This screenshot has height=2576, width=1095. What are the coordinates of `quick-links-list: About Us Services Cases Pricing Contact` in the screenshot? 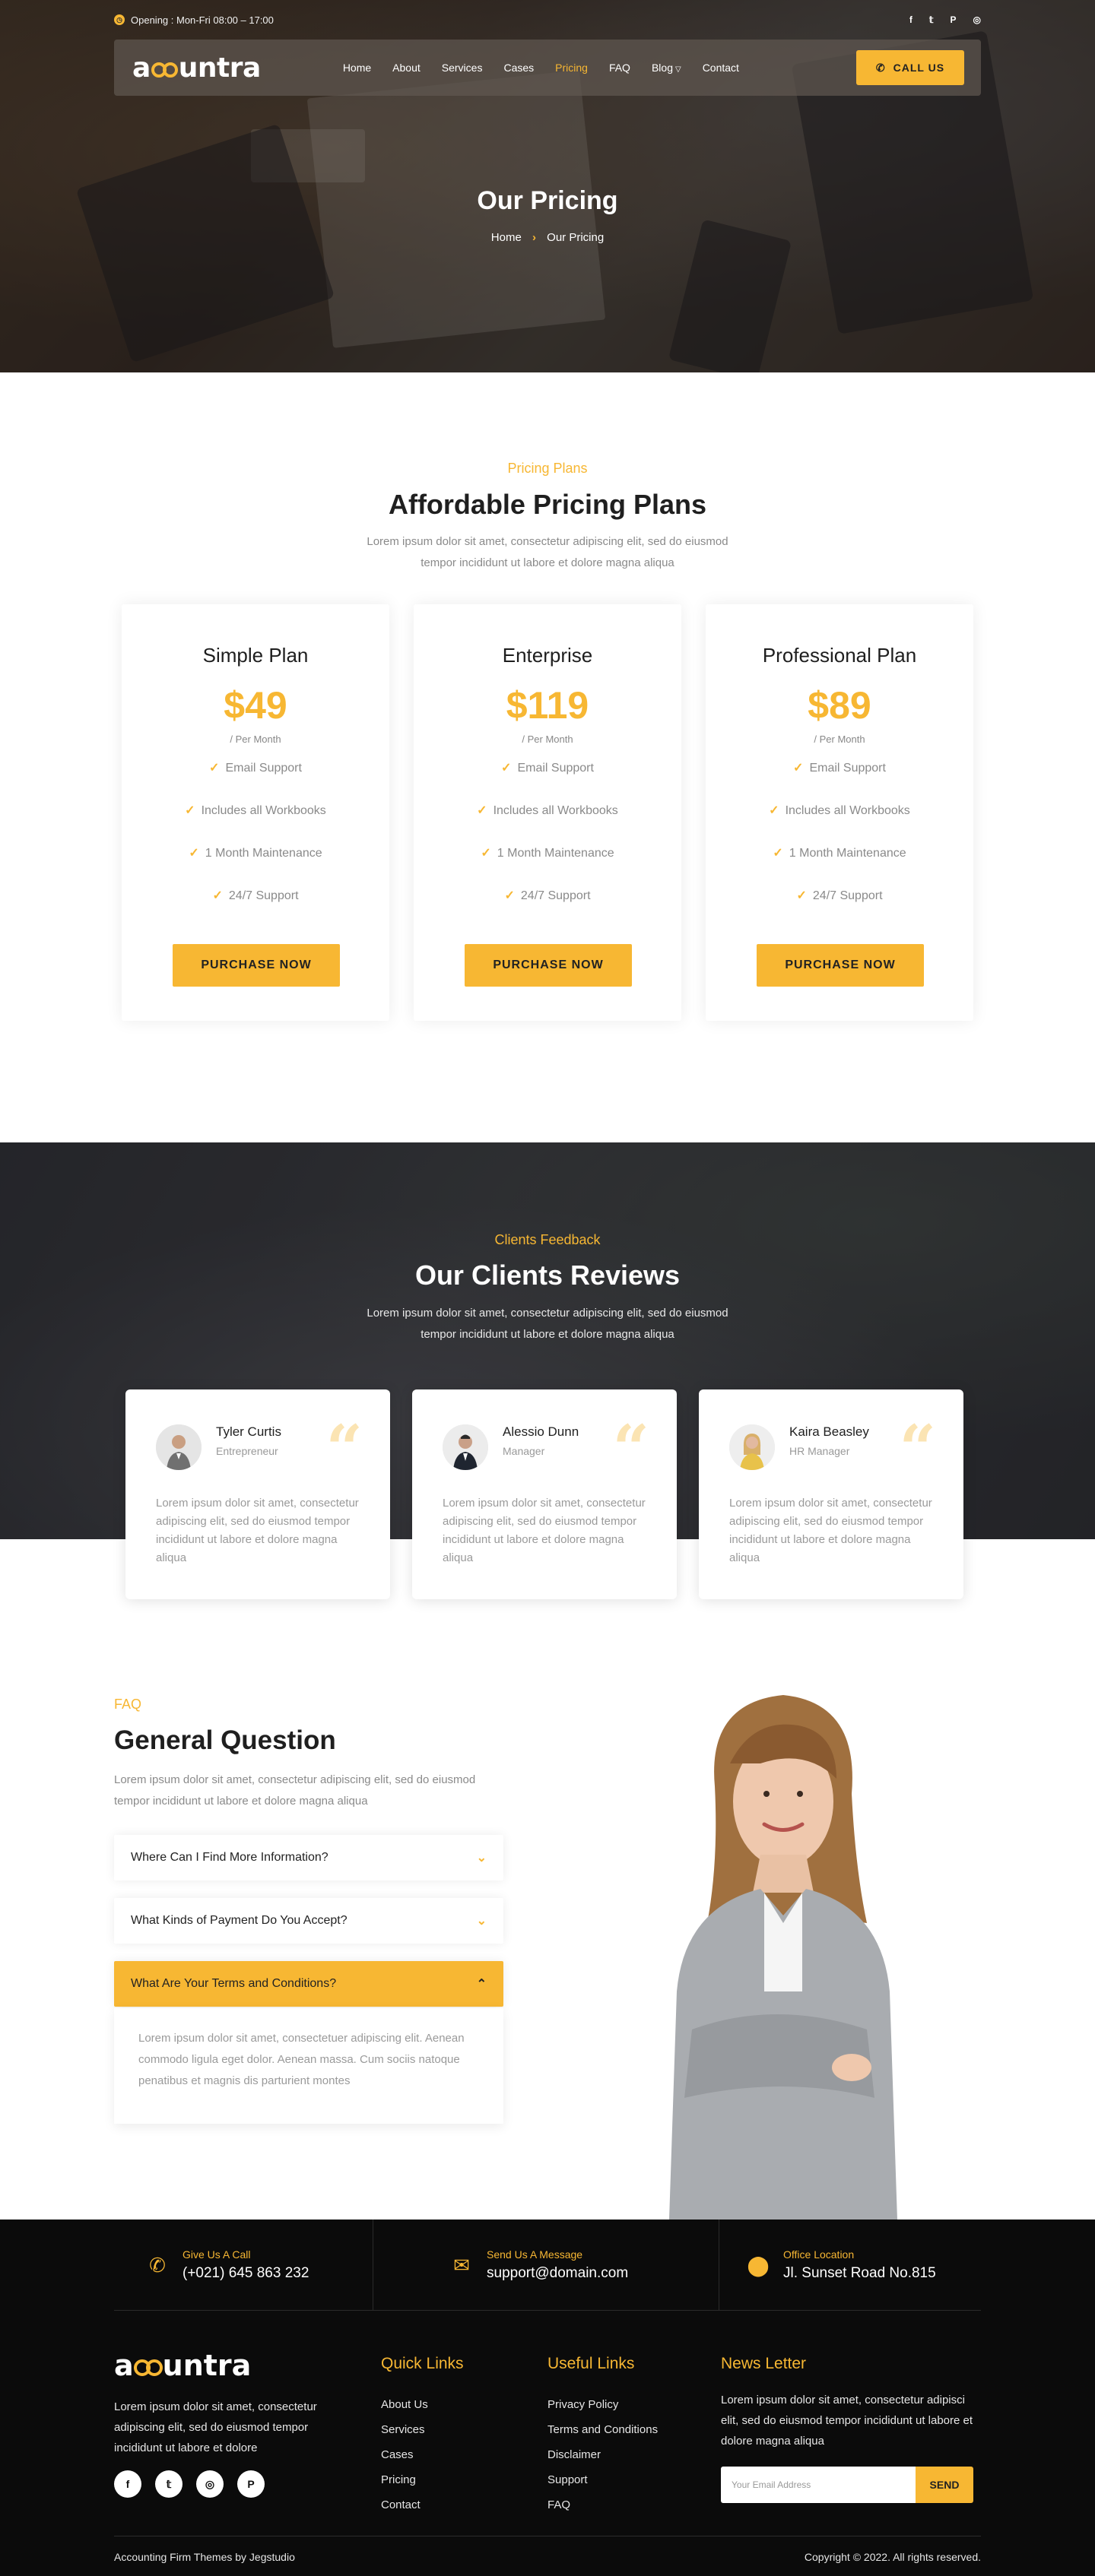 It's located at (404, 2454).